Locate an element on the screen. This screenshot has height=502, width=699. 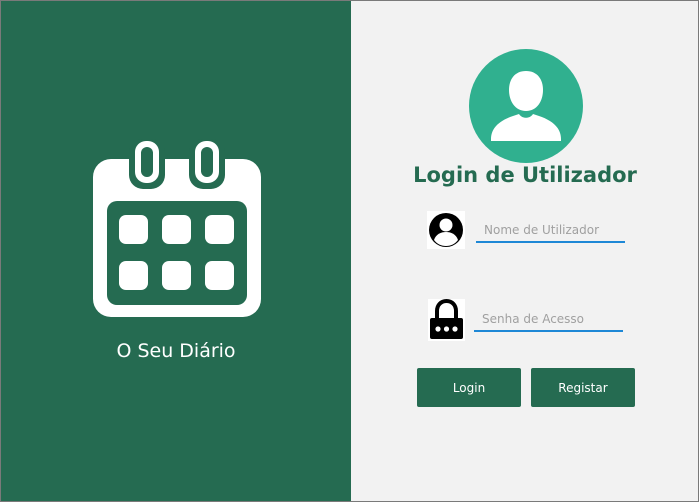
user-icon is located at coordinates (446, 230).